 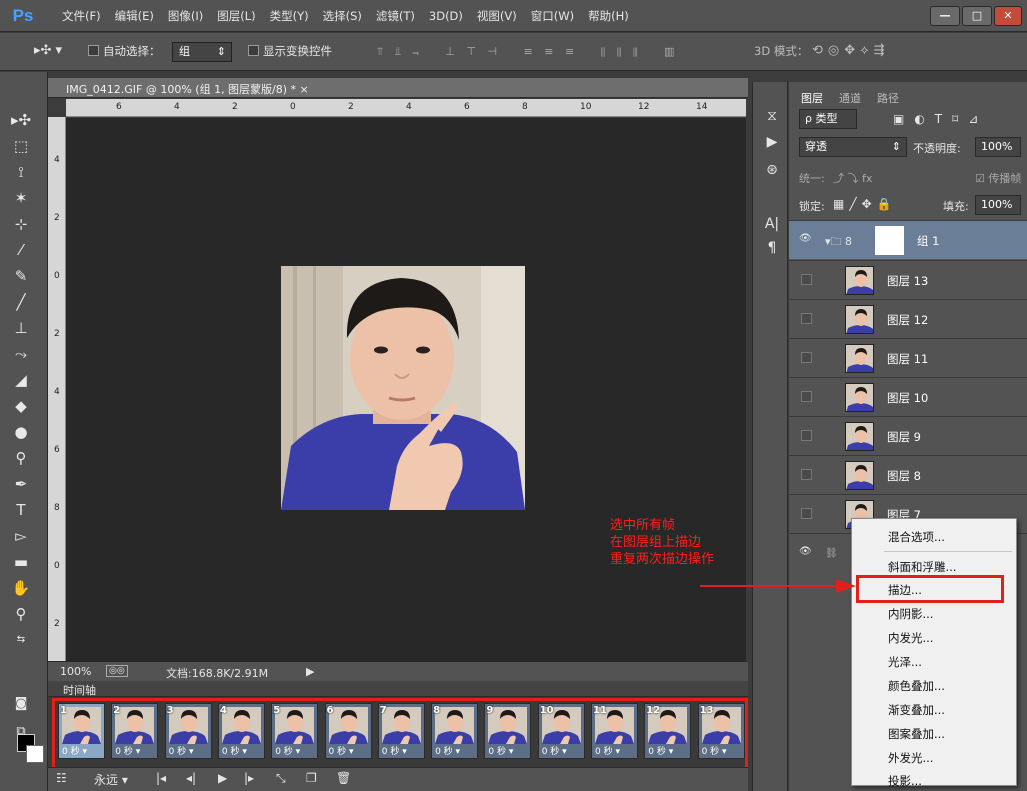 I want to click on propagate-frame-checkbox: ☑ 传播帧, so click(x=998, y=178).